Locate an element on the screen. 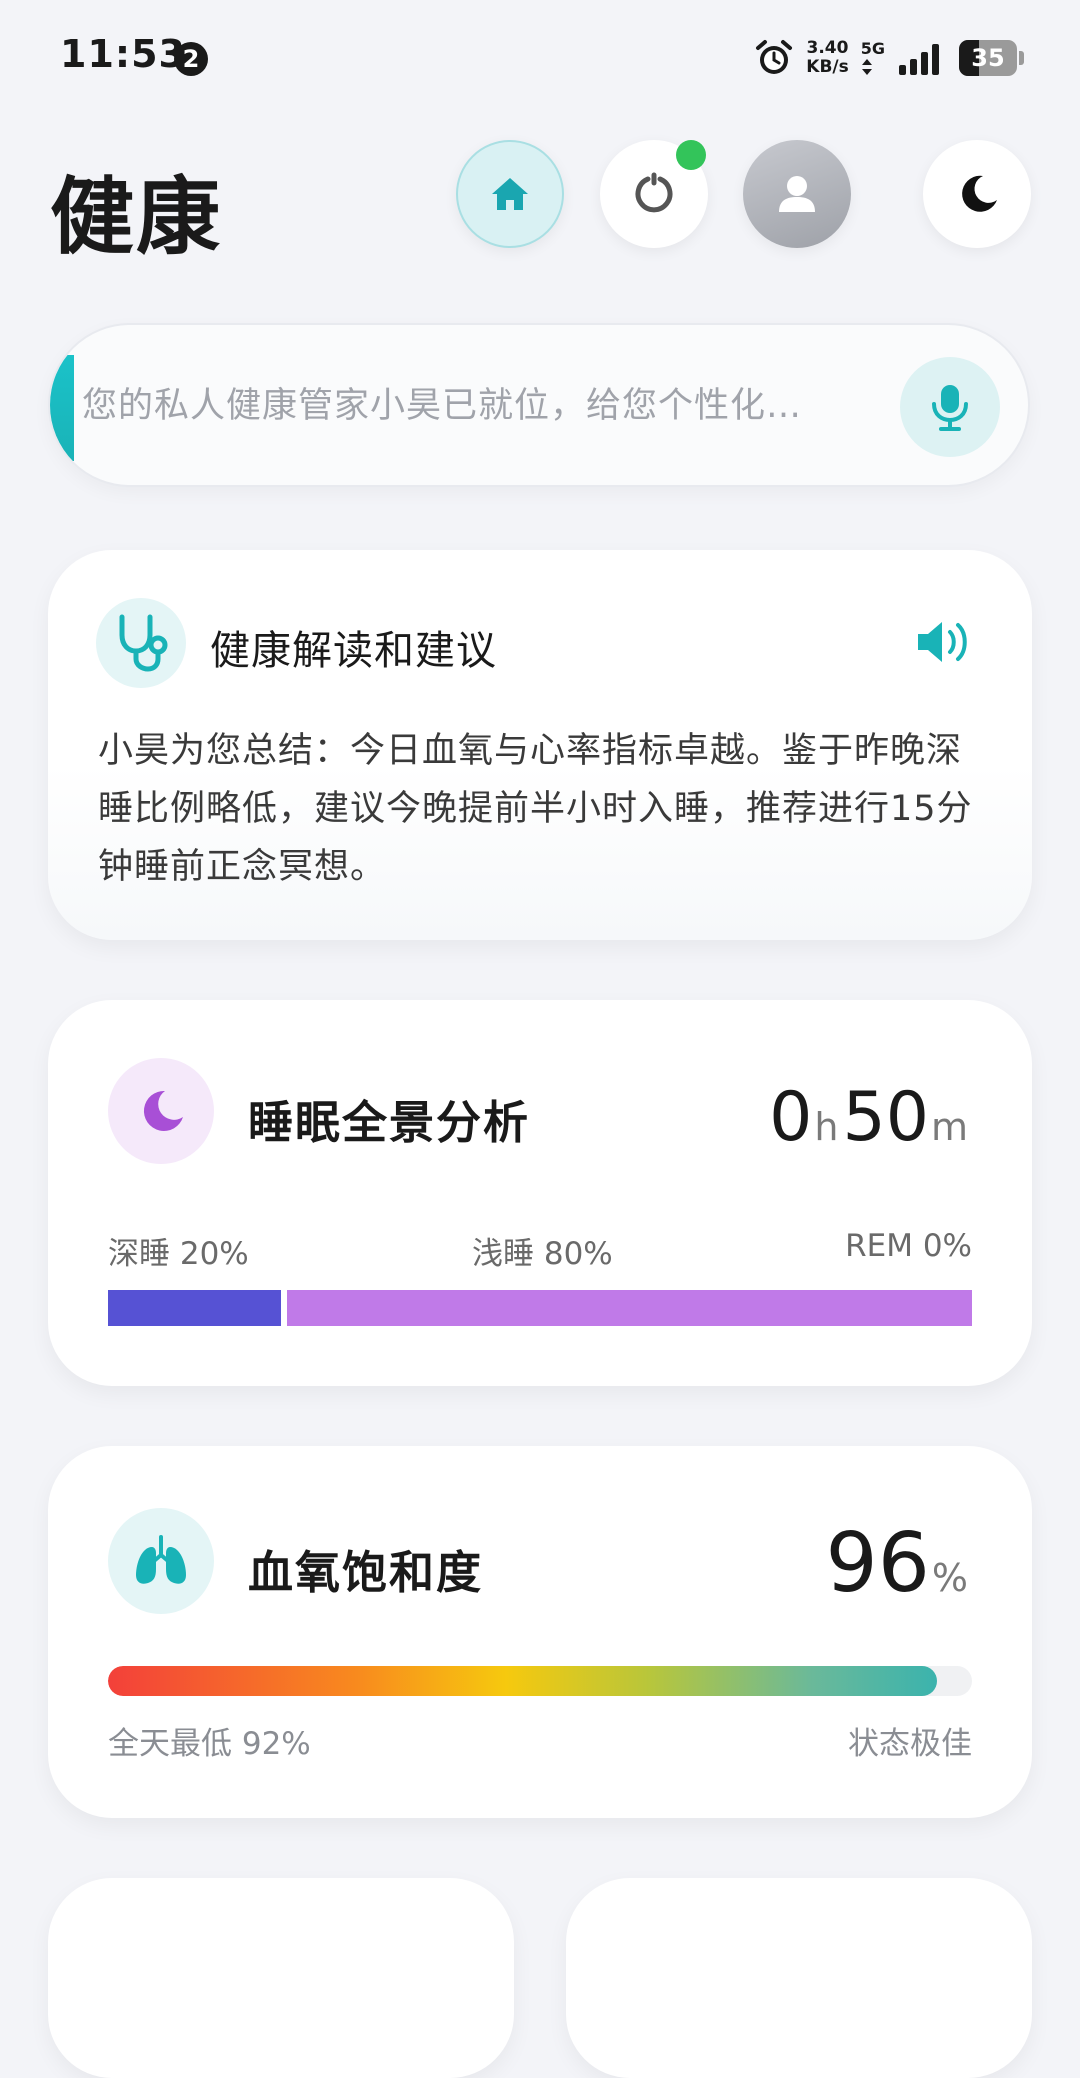 The image size is (1080, 2078). status-icons: 3.40 KB/s 5G 35 is located at coordinates (889, 58).